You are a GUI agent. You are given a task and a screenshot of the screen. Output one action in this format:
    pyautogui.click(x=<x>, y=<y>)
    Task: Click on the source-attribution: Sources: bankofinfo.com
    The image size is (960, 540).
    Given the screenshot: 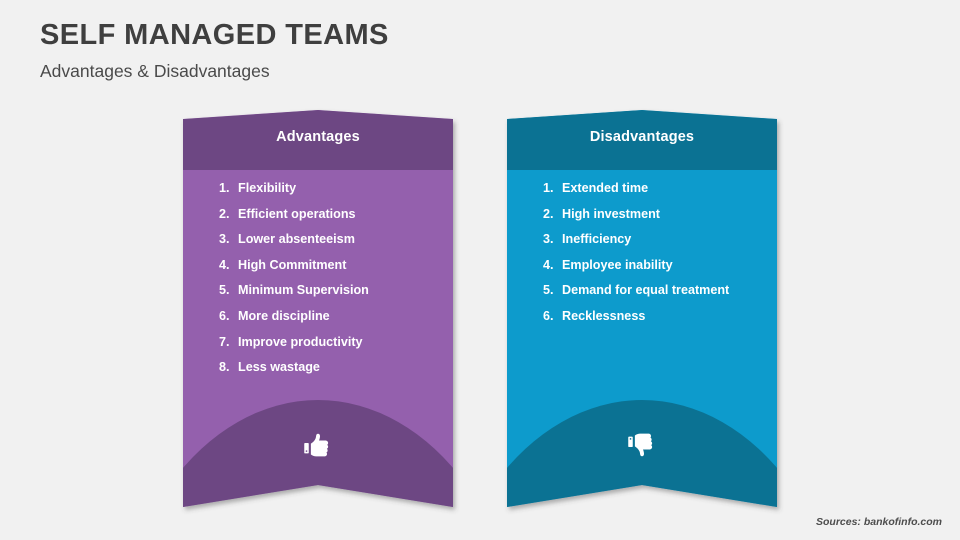 What is the action you would take?
    pyautogui.click(x=878, y=522)
    